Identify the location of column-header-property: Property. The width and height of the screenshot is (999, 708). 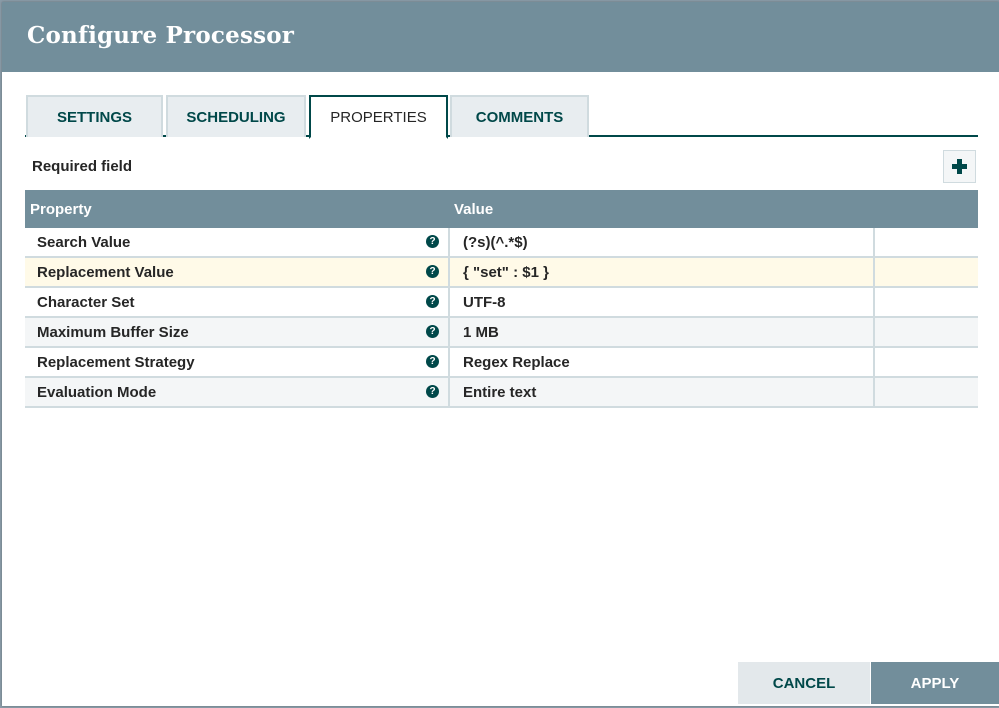
(61, 209).